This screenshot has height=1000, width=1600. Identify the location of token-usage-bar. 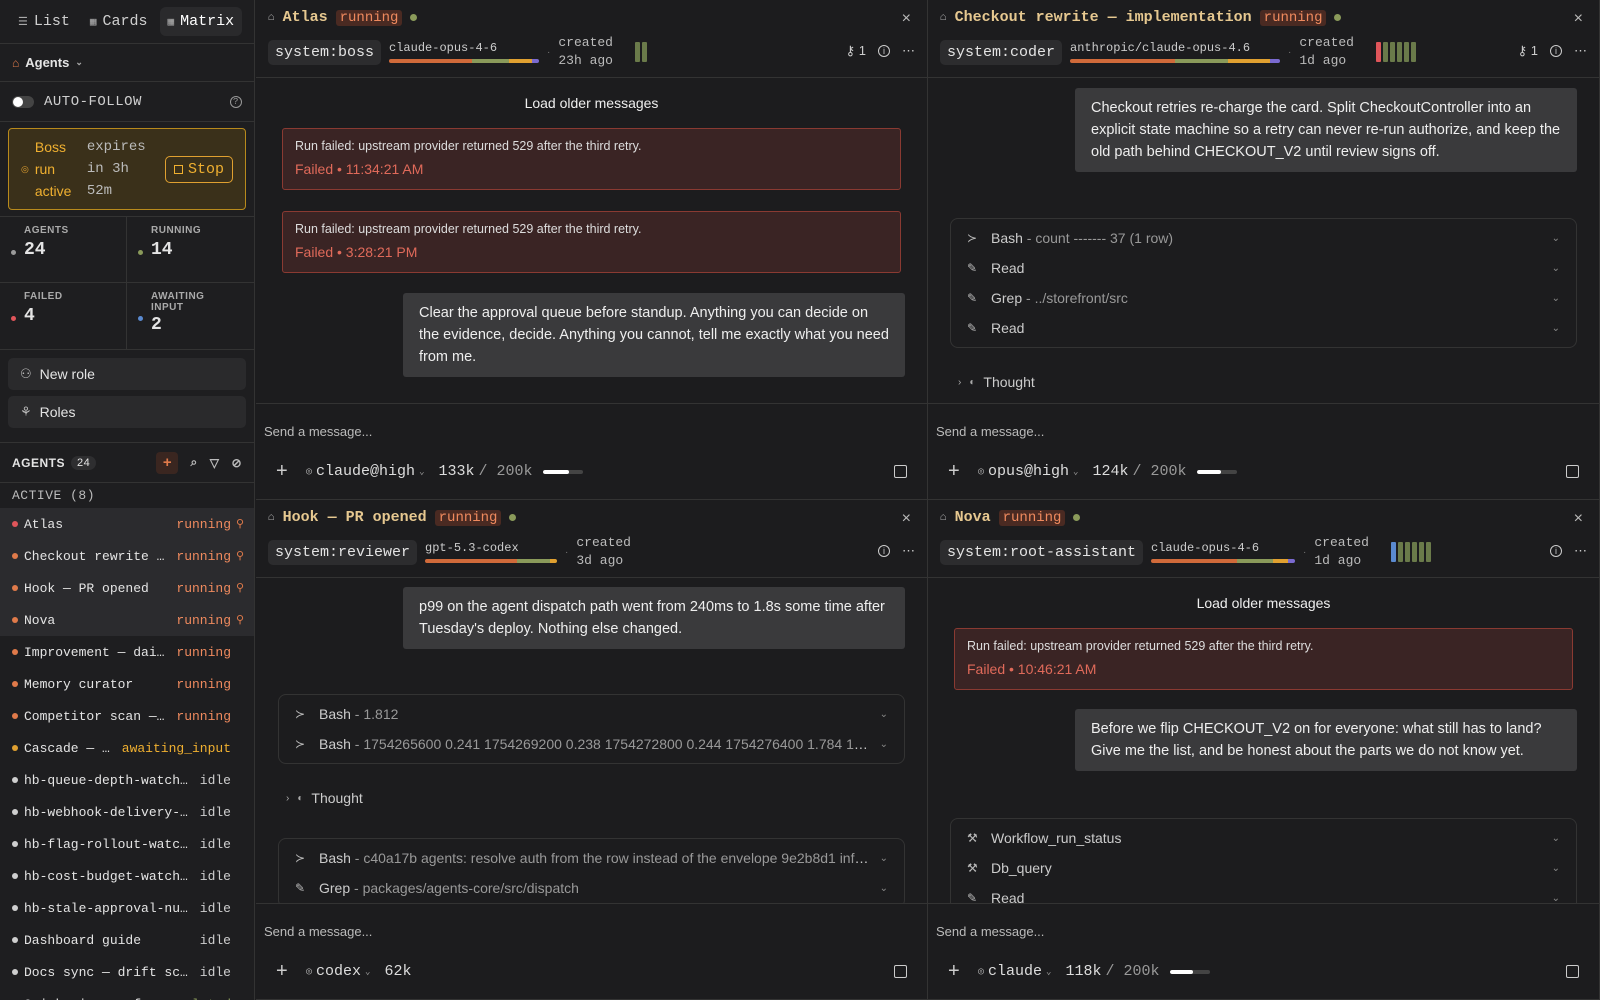
(1216, 471).